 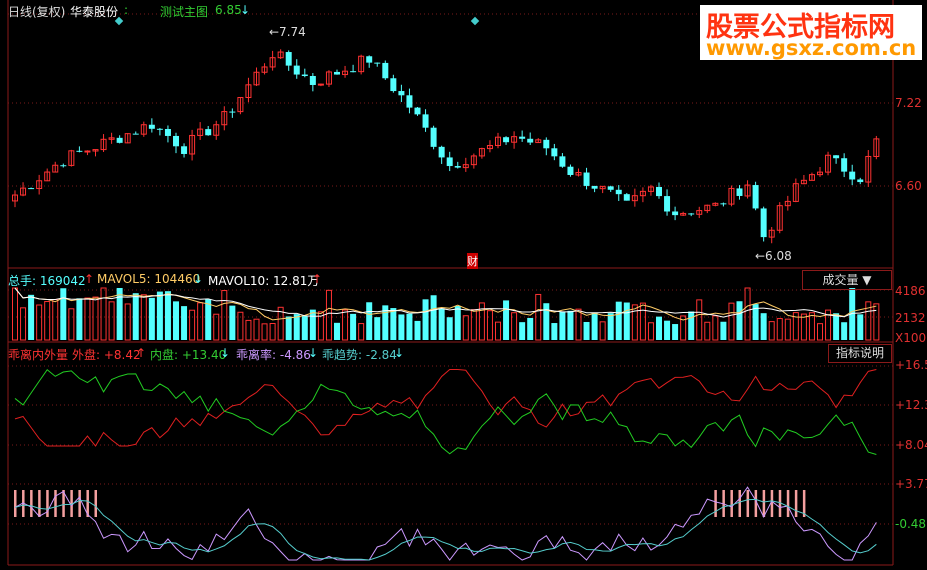 I want to click on osc-tick: +12.3, so click(x=911, y=405).